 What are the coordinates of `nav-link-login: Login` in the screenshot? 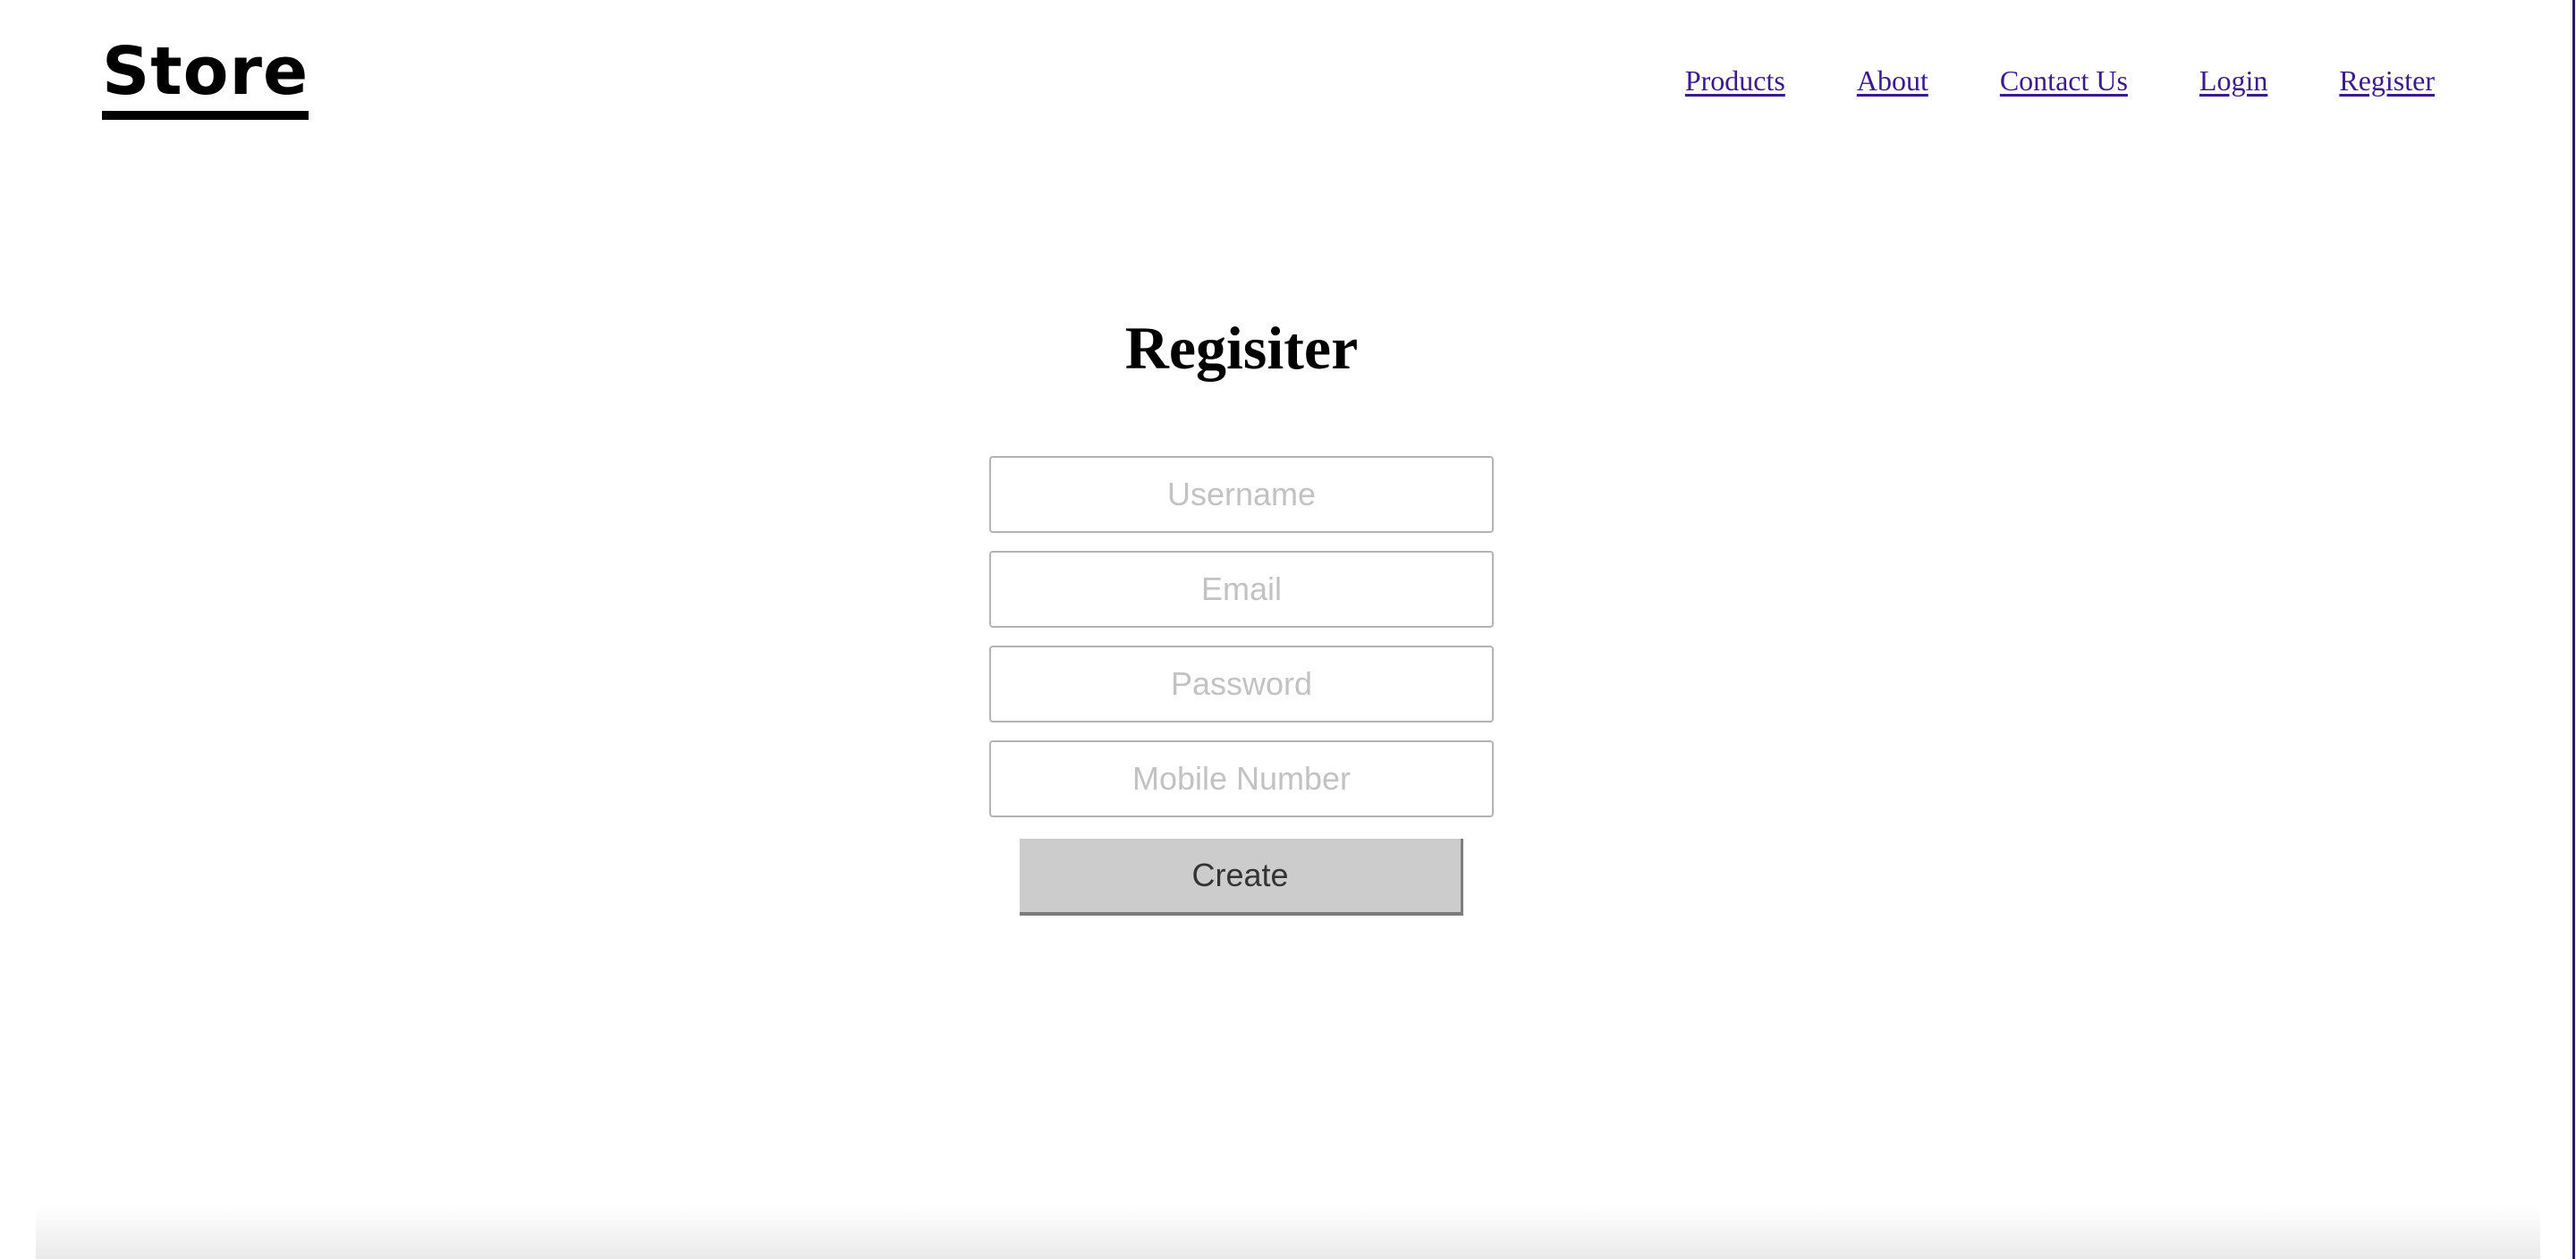 It's located at (2233, 80).